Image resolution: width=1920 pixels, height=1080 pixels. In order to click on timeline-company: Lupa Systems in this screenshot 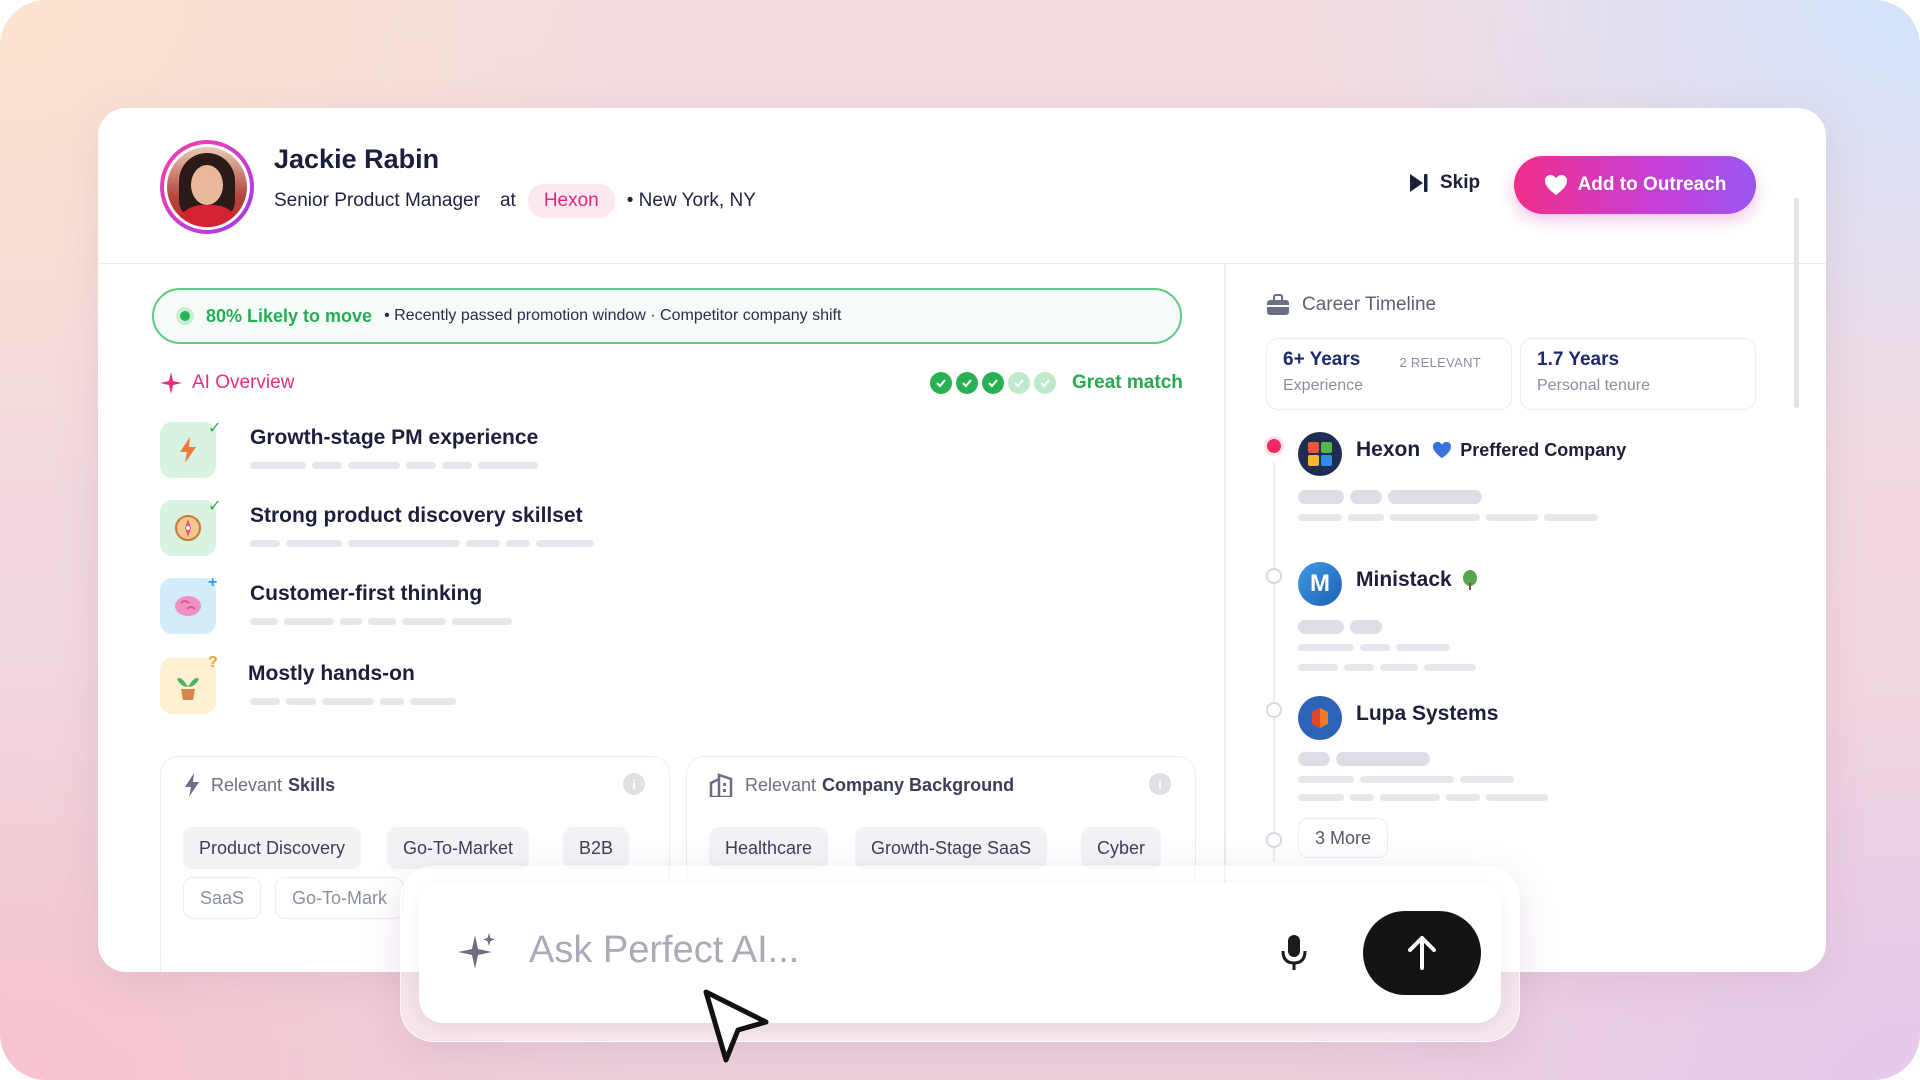, I will do `click(1427, 714)`.